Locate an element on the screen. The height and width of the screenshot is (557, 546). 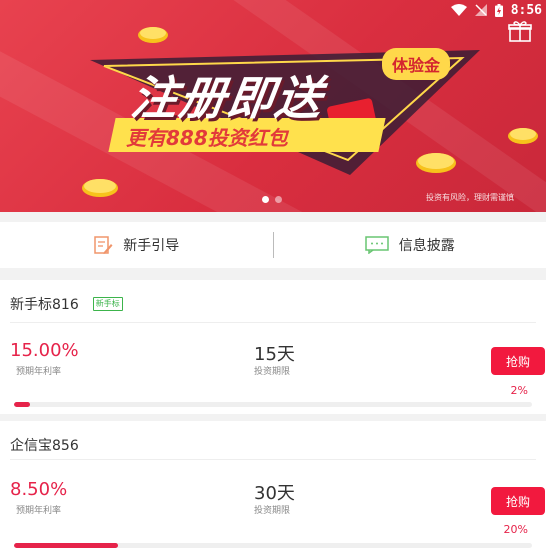
expected-rate: 8.50% is located at coordinates (39, 489).